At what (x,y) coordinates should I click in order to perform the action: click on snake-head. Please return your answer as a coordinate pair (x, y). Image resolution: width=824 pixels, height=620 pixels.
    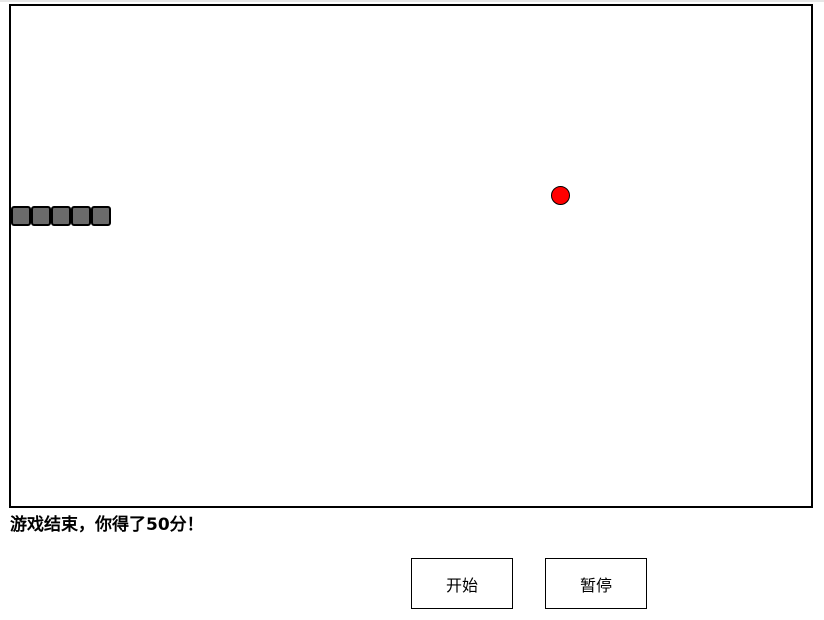
    Looking at the image, I should click on (101, 216).